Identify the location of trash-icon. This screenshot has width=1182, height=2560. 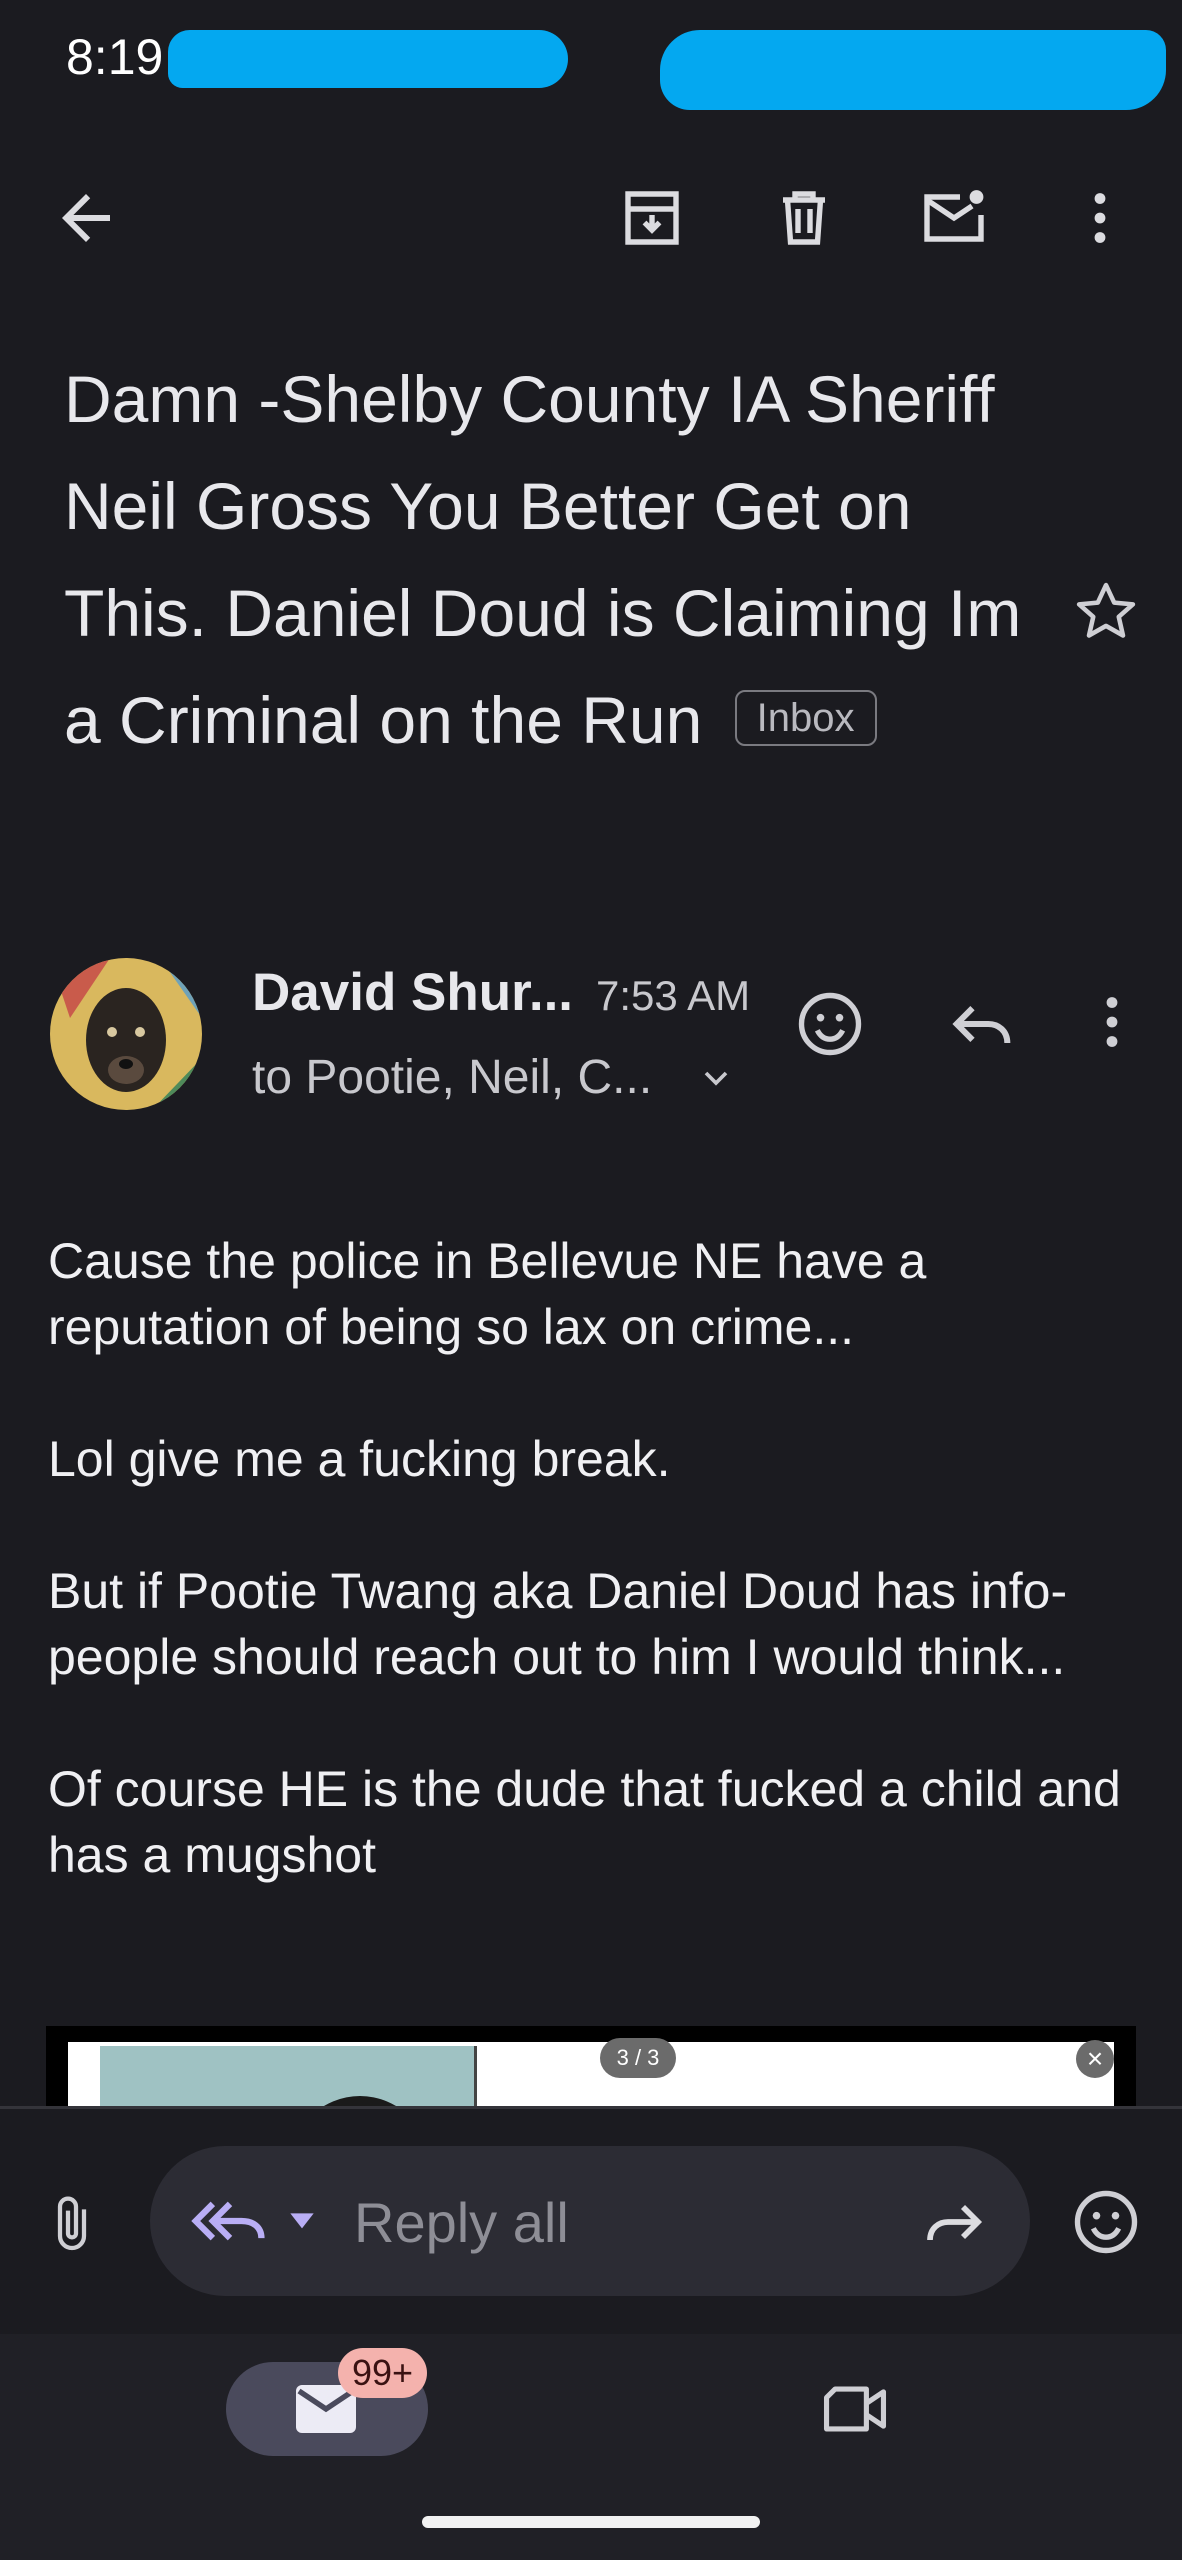
(804, 218).